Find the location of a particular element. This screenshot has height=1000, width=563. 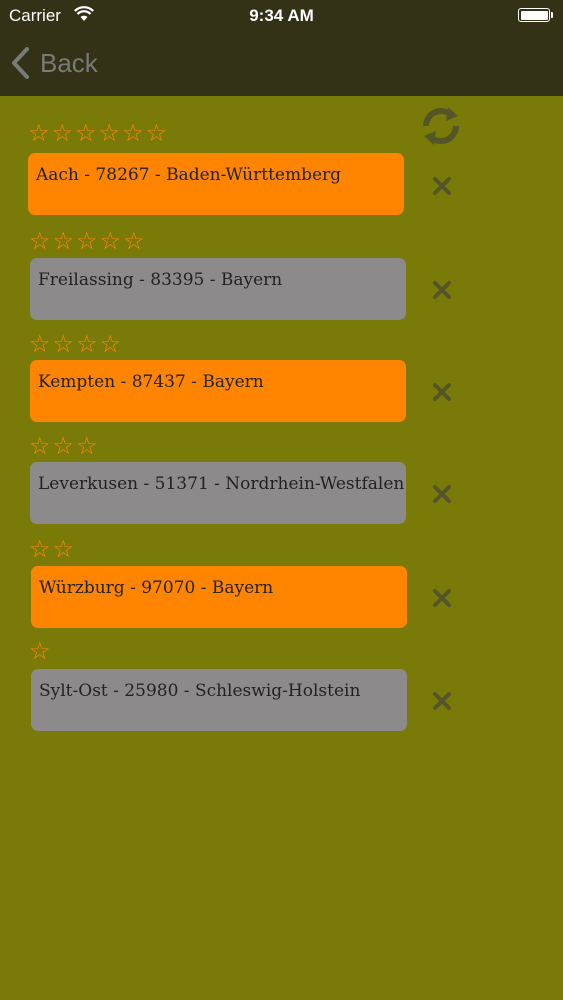

chevron-left-icon is located at coordinates (20, 63).